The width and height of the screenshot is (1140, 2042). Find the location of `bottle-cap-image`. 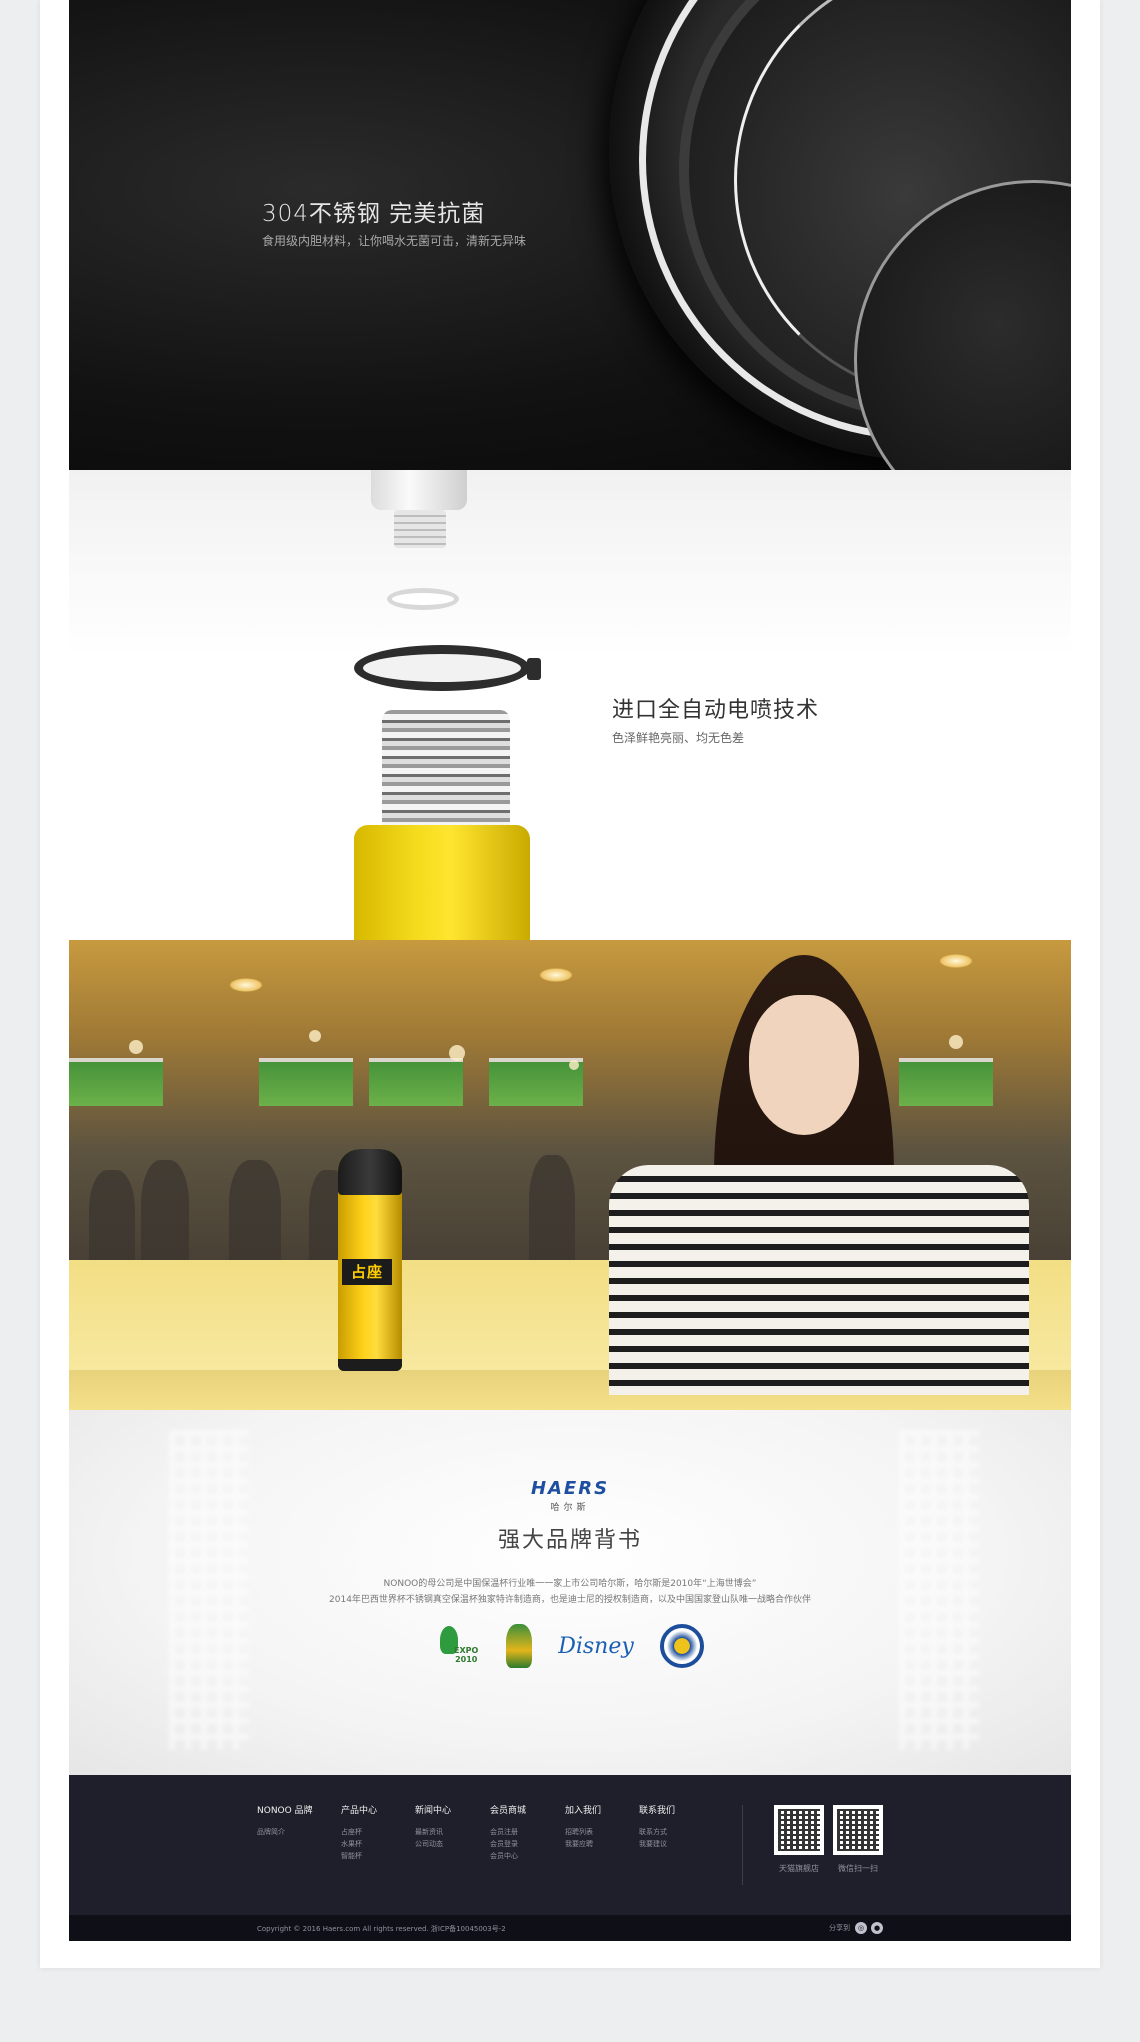

bottle-cap-image is located at coordinates (419, 490).